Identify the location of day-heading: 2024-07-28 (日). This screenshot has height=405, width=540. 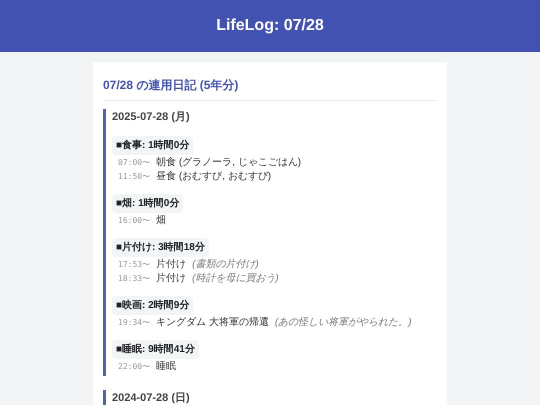
(151, 397).